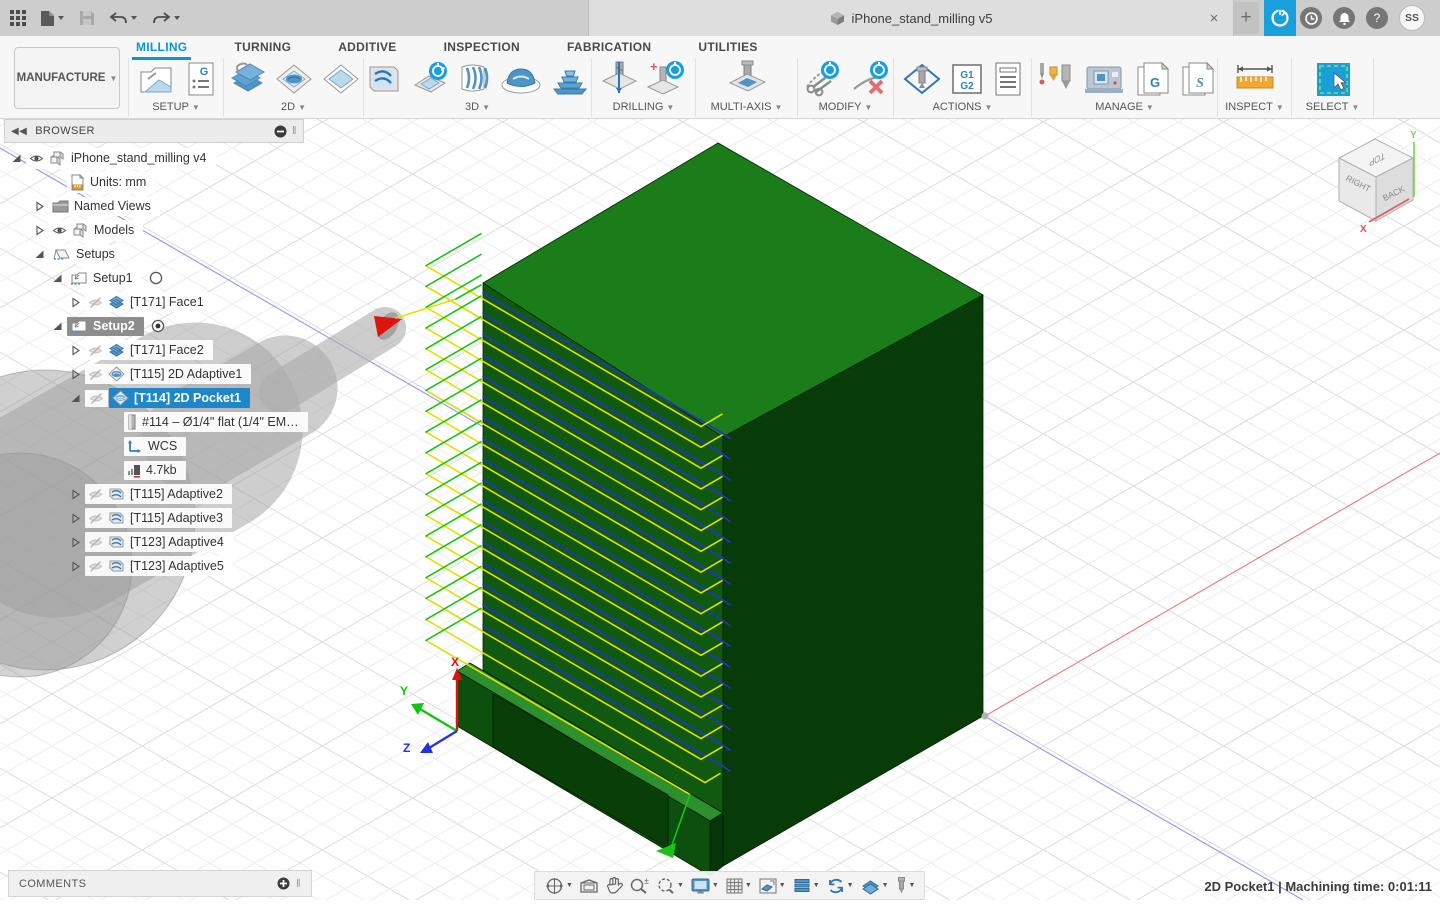 Image resolution: width=1440 pixels, height=905 pixels. Describe the element at coordinates (154, 302) in the screenshot. I see `browser-row-t171-face1: [T171] Face1` at that location.